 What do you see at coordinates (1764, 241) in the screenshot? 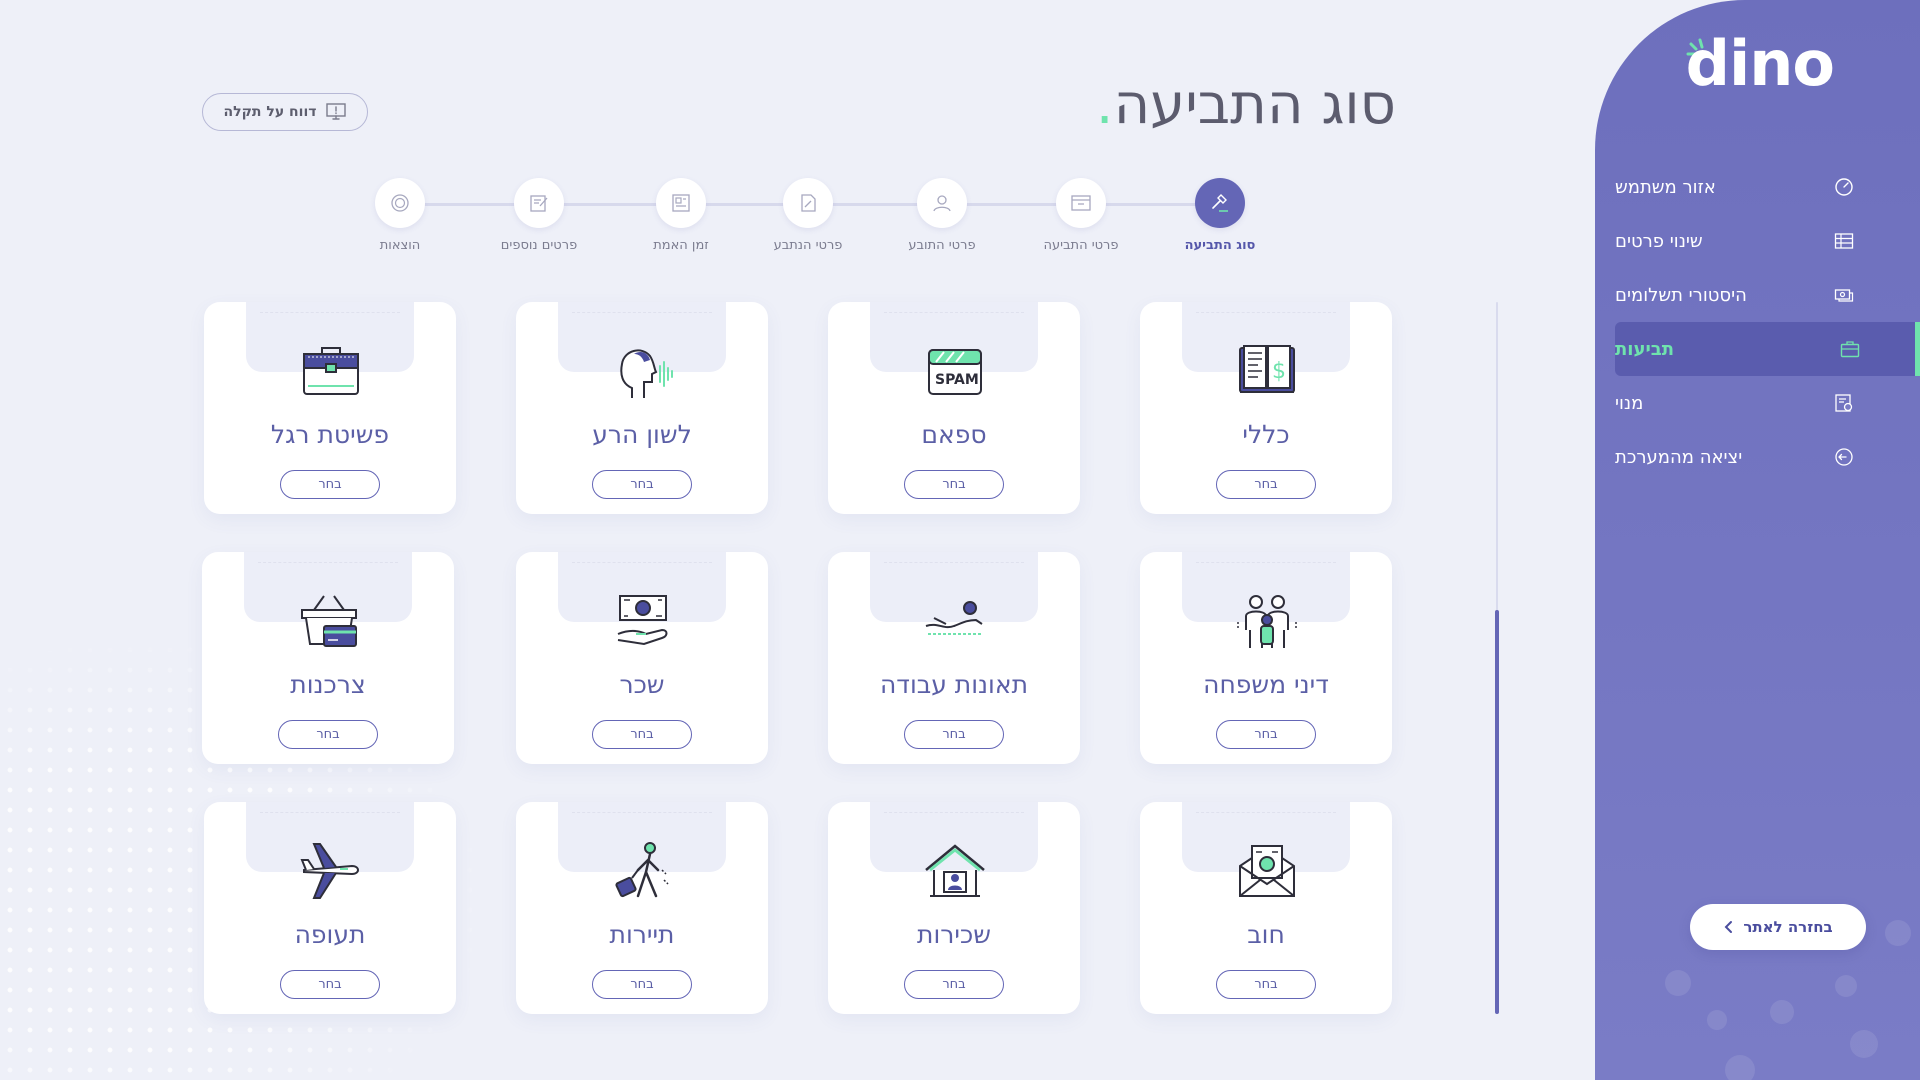
I see `sidebar-item-edit-details: שינוי פרטים` at bounding box center [1764, 241].